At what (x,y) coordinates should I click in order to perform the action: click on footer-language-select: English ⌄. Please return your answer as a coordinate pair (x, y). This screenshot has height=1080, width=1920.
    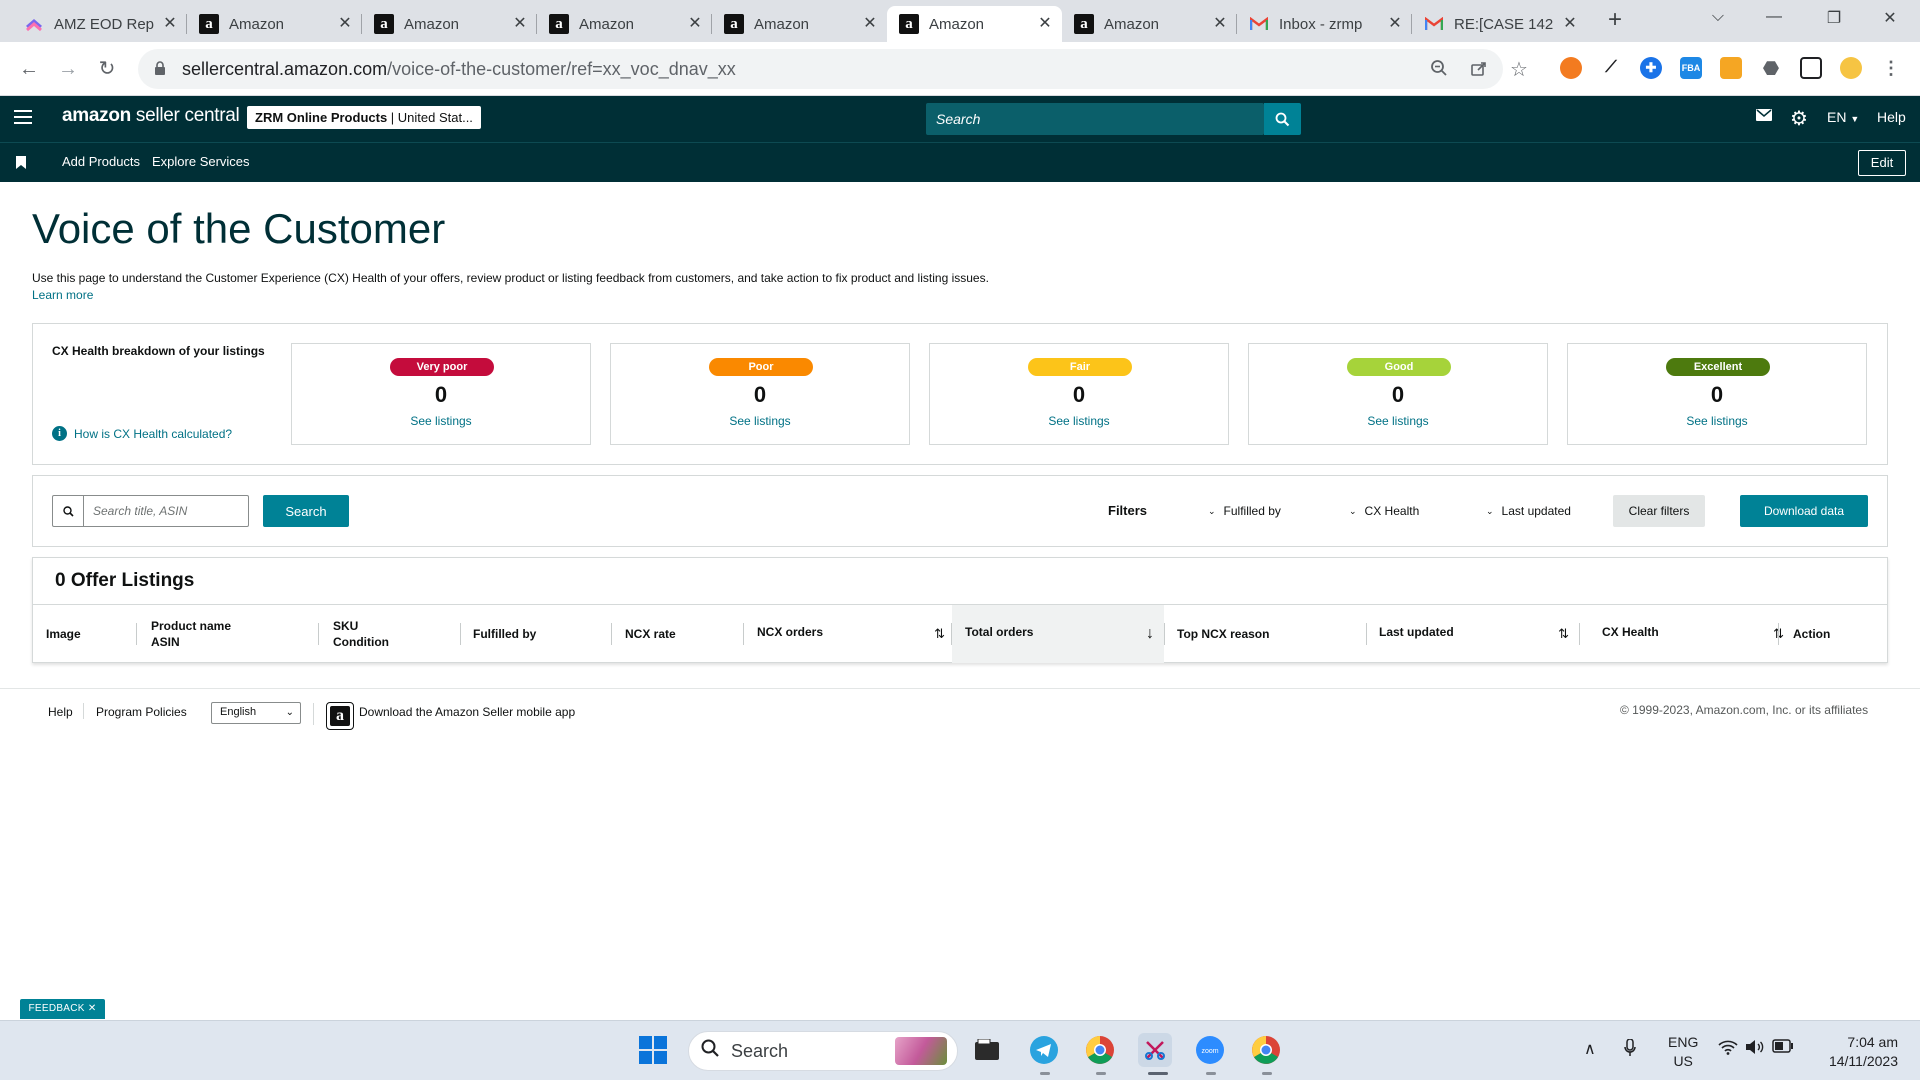
    Looking at the image, I should click on (256, 713).